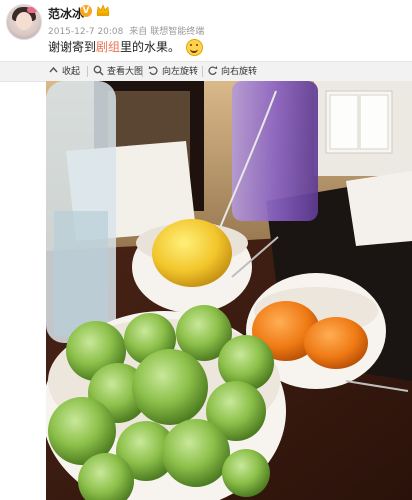 The height and width of the screenshot is (500, 412). What do you see at coordinates (239, 72) in the screenshot?
I see `rotate-right-label: 向右旋转` at bounding box center [239, 72].